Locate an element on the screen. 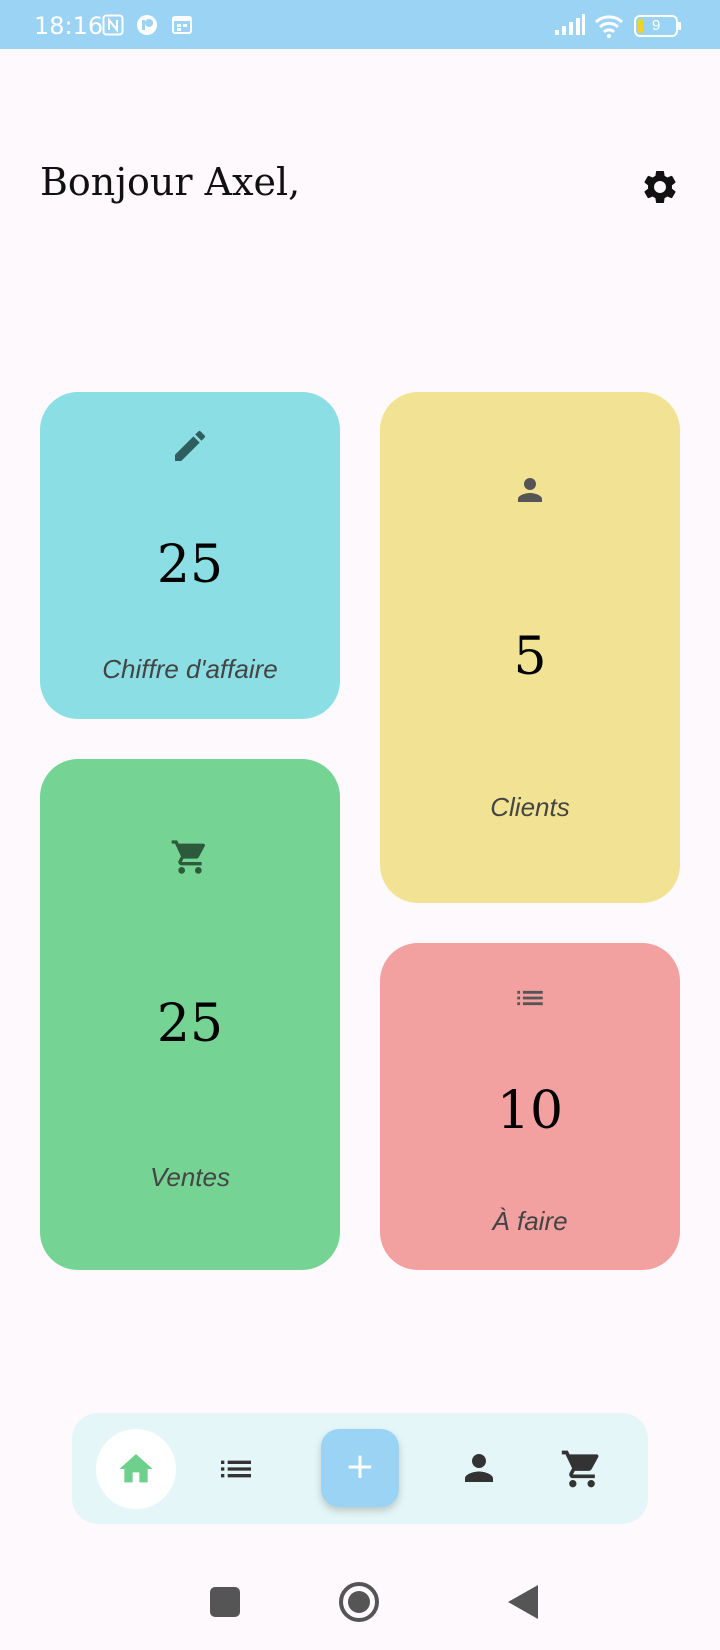 The height and width of the screenshot is (1650, 720). wifi-icon is located at coordinates (609, 28).